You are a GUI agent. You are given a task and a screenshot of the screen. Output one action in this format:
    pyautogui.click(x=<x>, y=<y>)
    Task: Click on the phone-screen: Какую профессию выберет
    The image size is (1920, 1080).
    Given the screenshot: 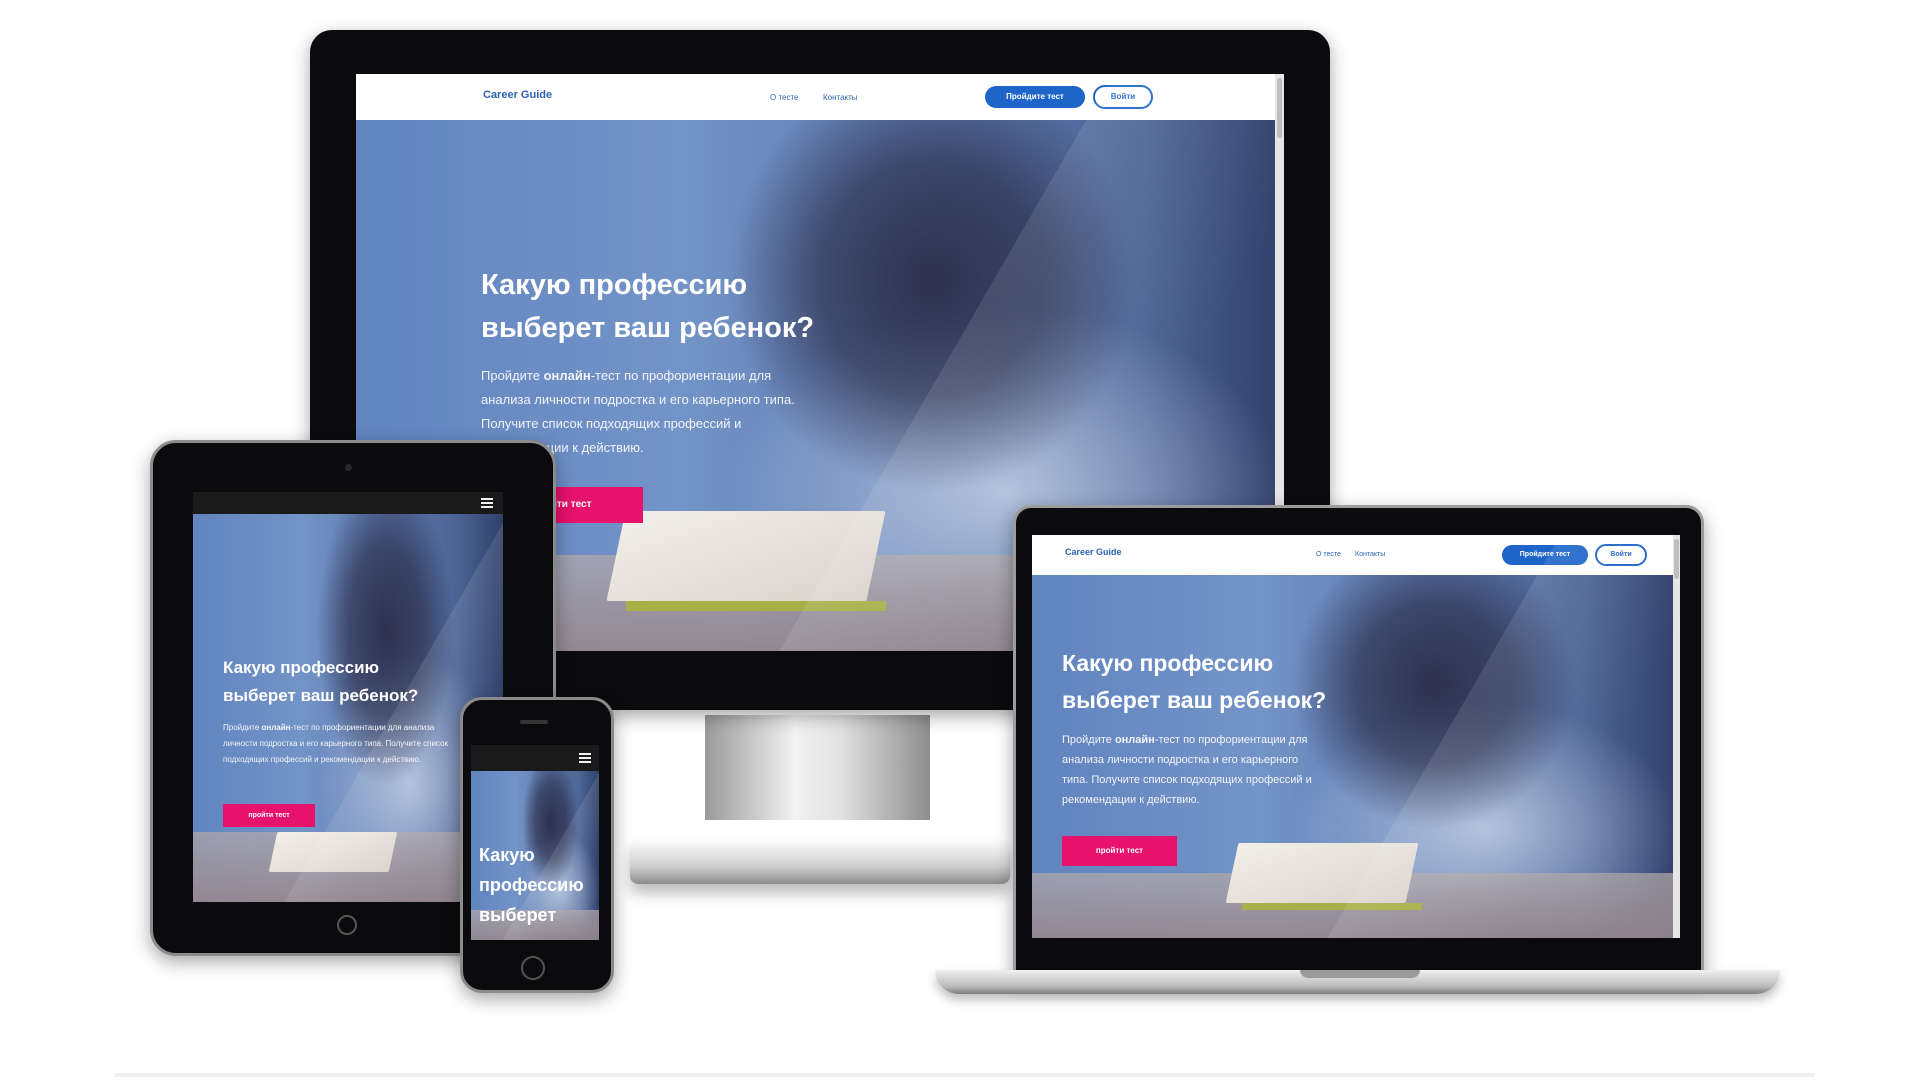 What is the action you would take?
    pyautogui.click(x=535, y=842)
    